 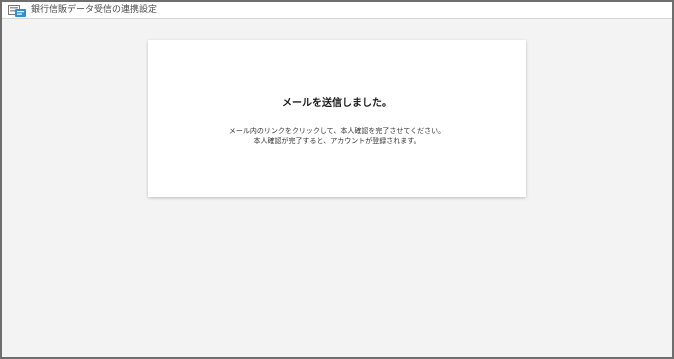 What do you see at coordinates (17, 10) in the screenshot?
I see `bank-data-app-icon` at bounding box center [17, 10].